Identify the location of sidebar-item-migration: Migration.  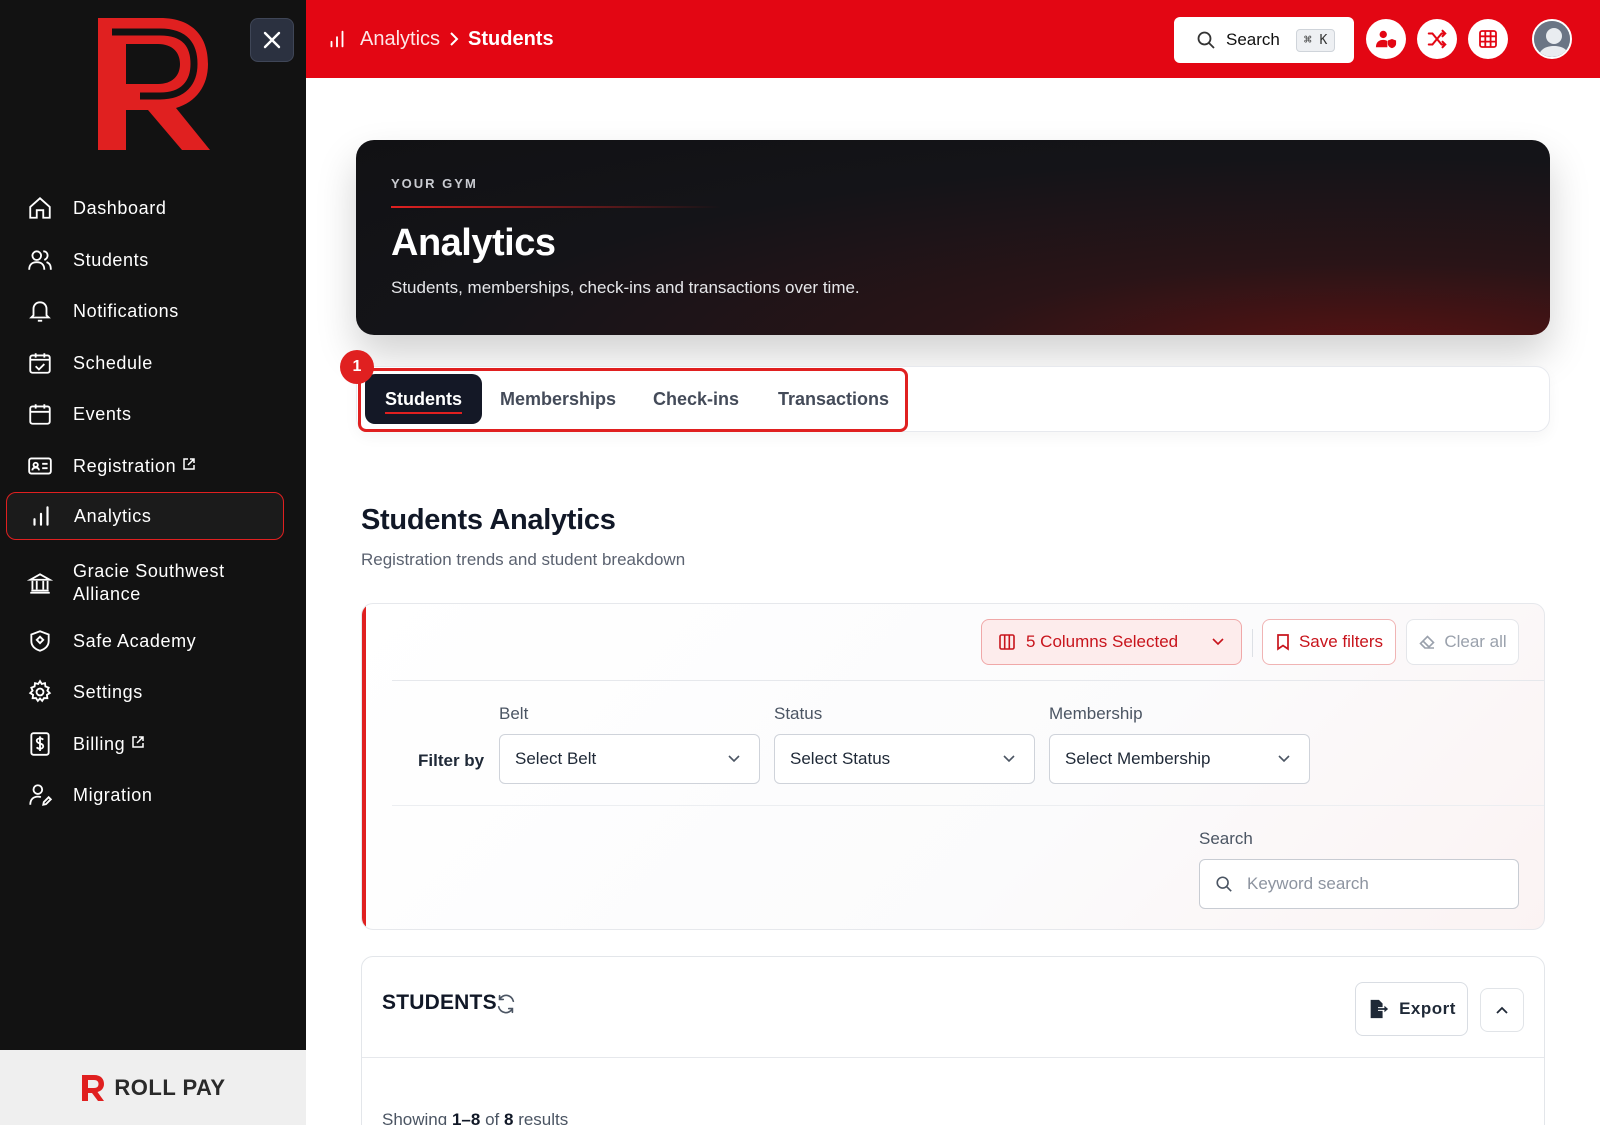
(145, 795).